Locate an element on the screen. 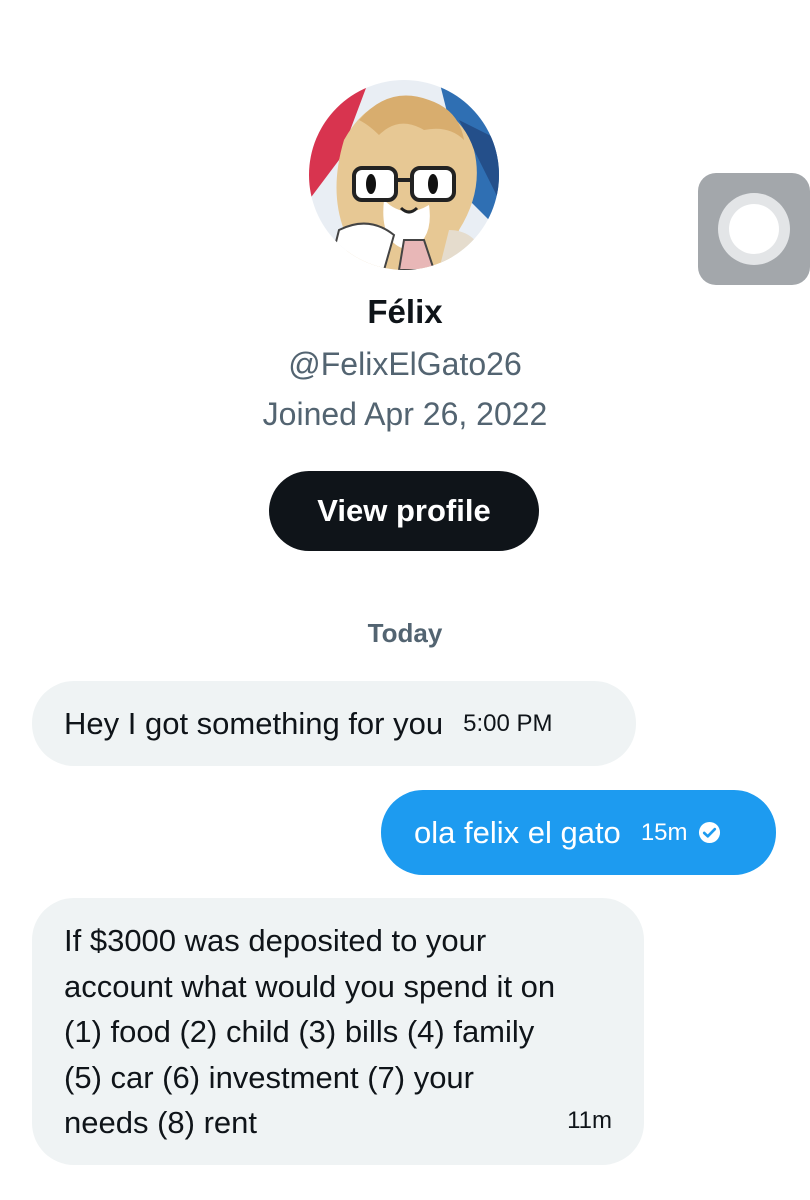 The height and width of the screenshot is (1200, 810). assistive-touch-core is located at coordinates (754, 229).